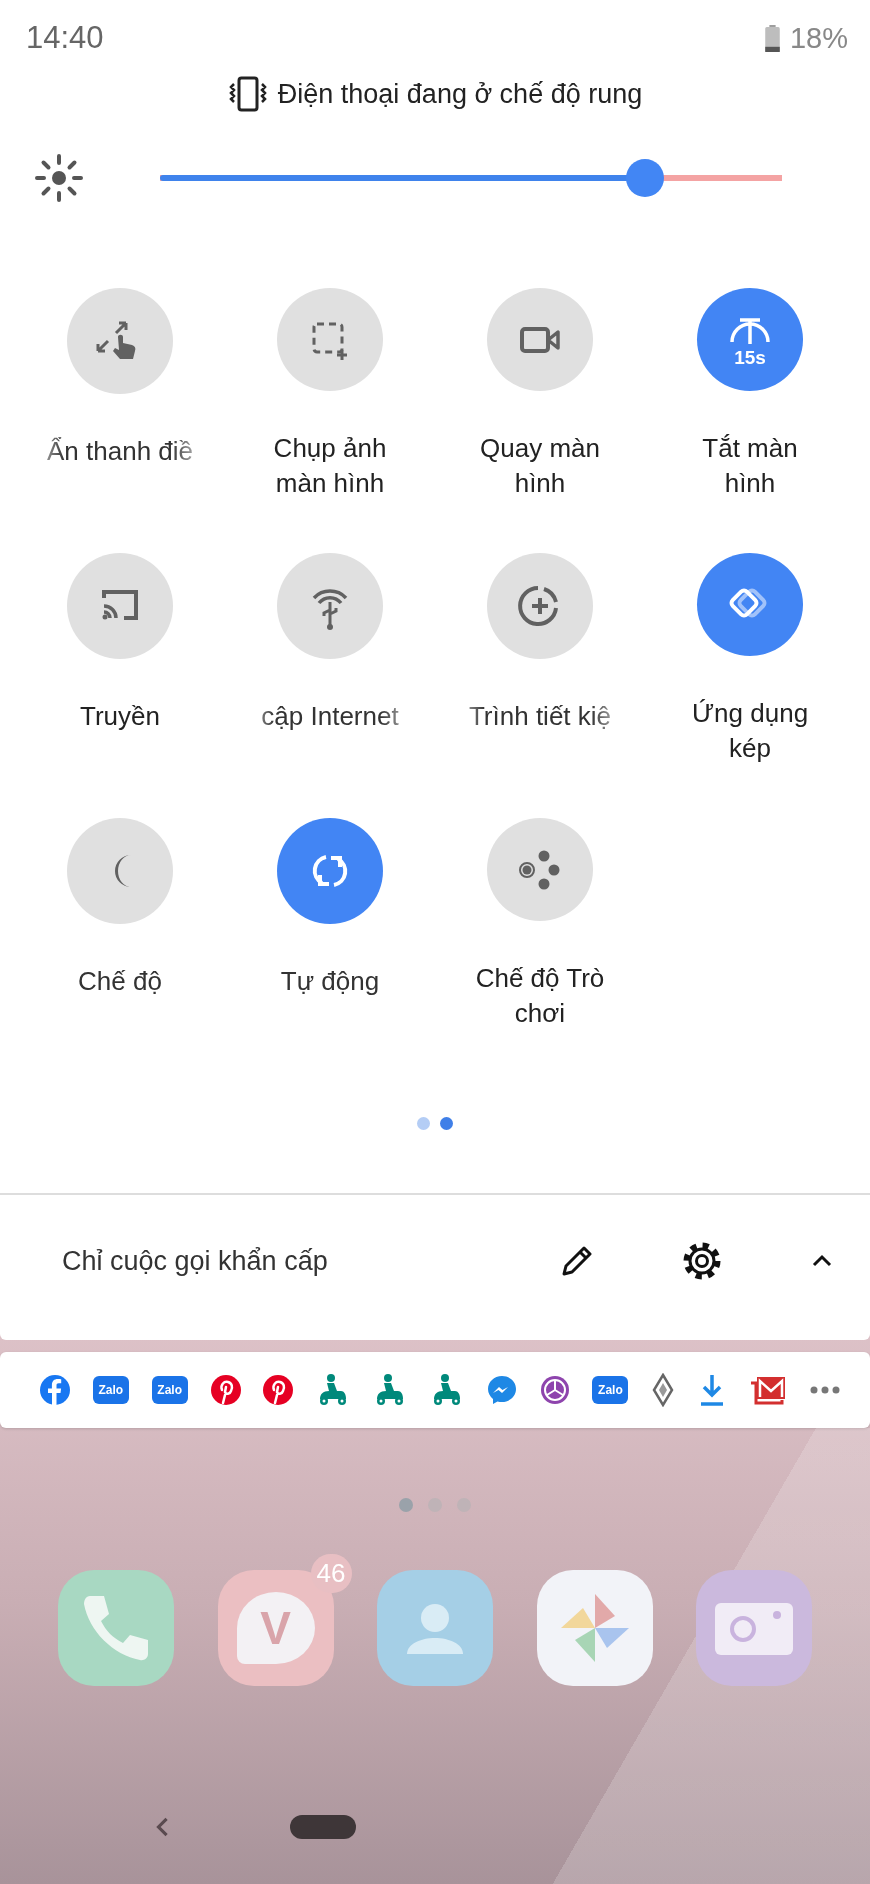  Describe the element at coordinates (772, 38) in the screenshot. I see `battery-icon` at that location.